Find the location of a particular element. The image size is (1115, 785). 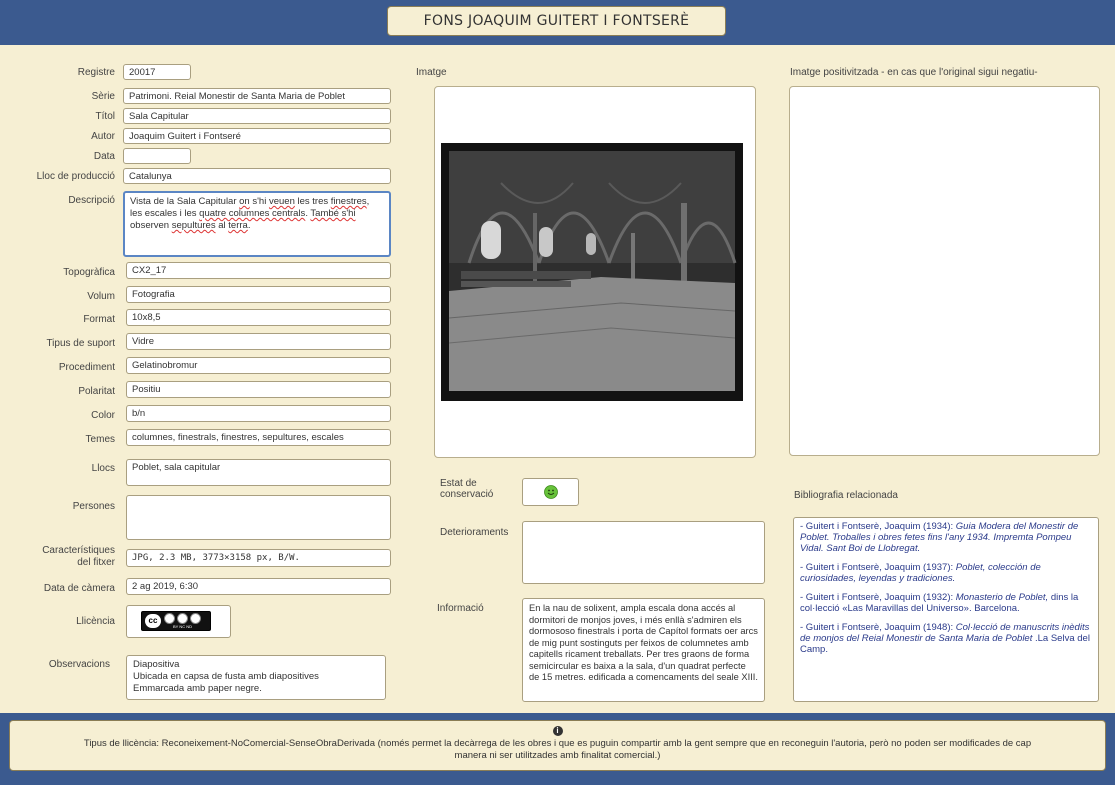

volum-label: Volum is located at coordinates (101, 296).